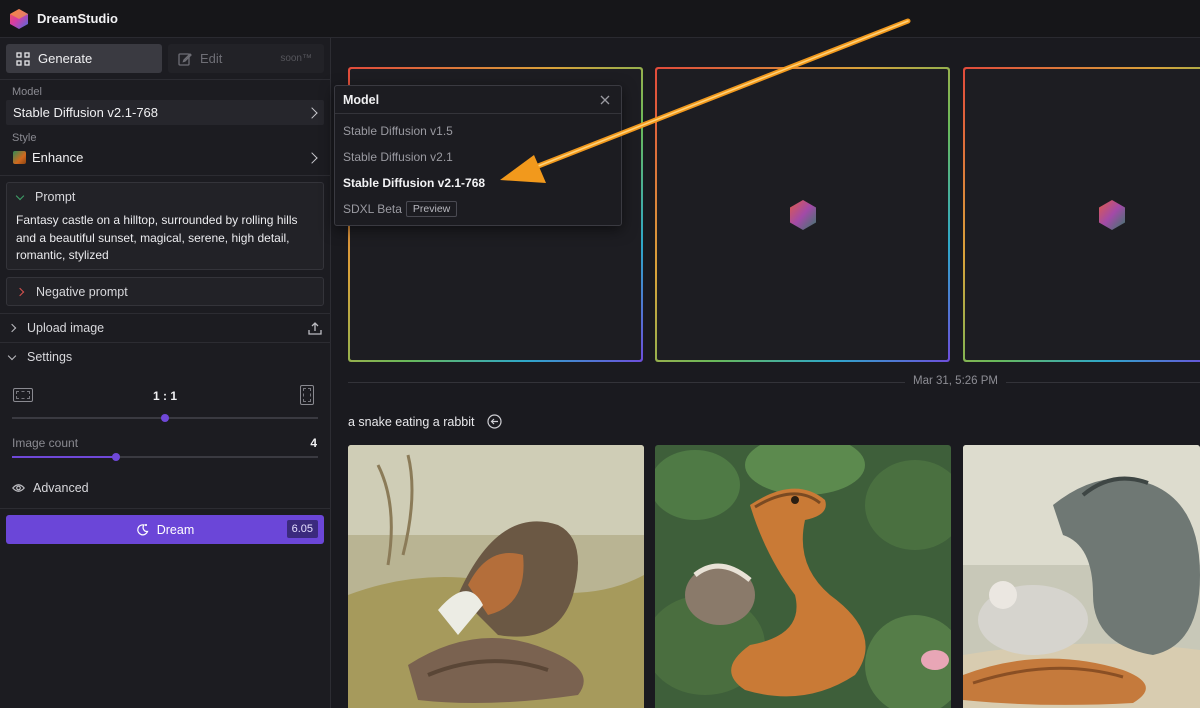 The height and width of the screenshot is (708, 1200). I want to click on reuse-prompt-icon, so click(495, 421).